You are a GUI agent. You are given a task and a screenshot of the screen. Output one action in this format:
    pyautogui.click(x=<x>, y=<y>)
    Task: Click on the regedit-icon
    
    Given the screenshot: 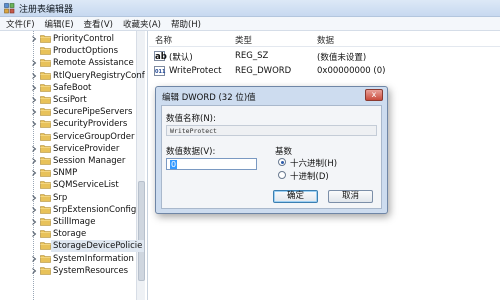 What is the action you would take?
    pyautogui.click(x=9, y=8)
    